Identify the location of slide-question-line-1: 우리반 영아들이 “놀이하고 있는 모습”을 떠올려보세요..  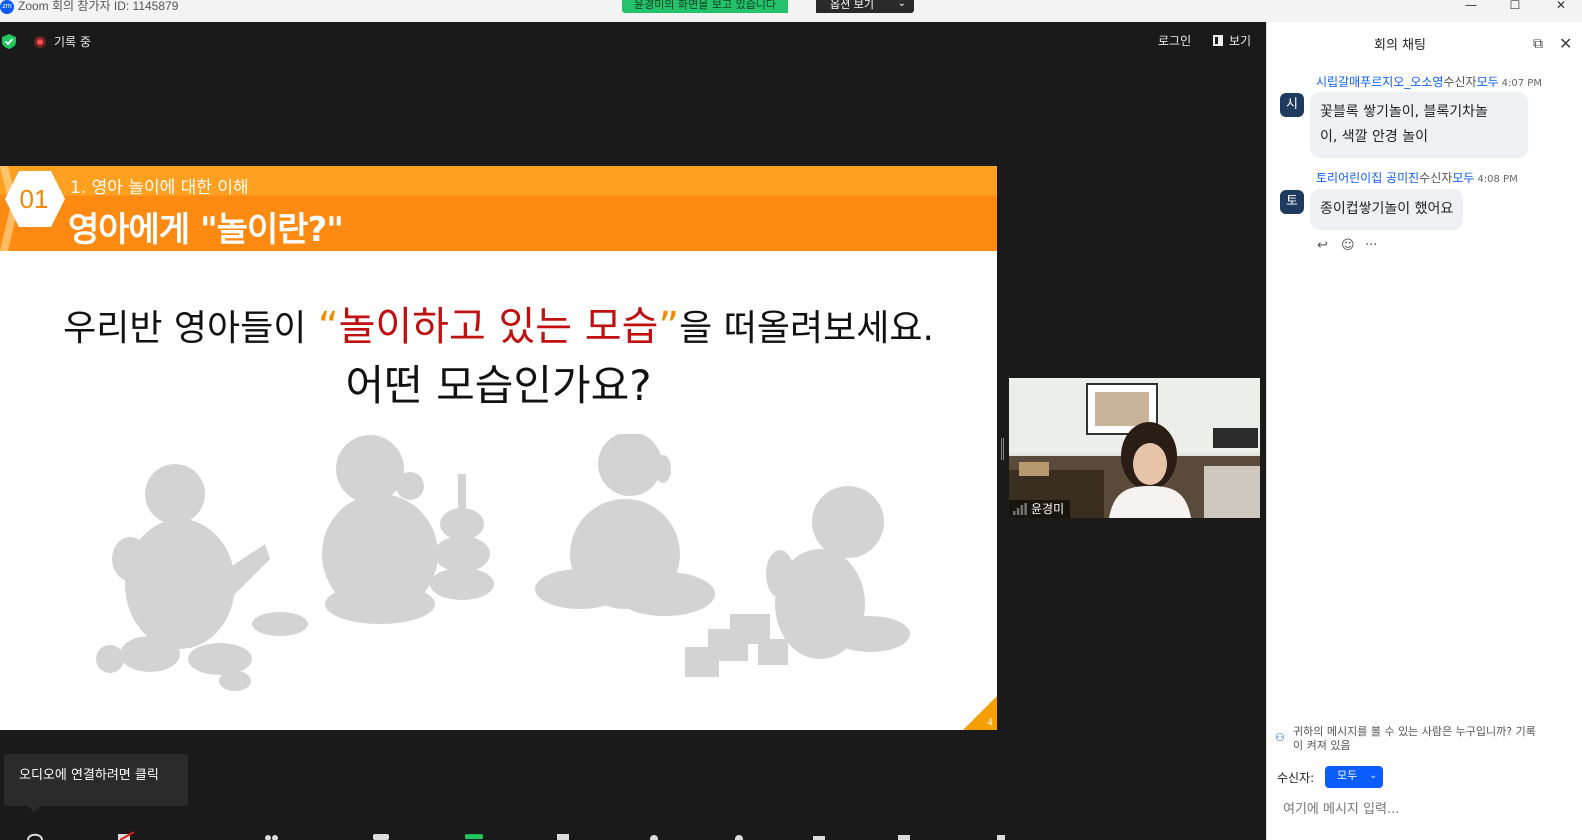
(498, 323).